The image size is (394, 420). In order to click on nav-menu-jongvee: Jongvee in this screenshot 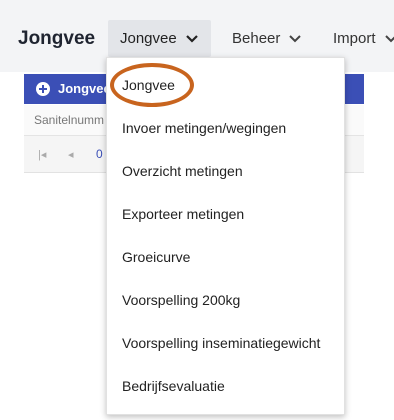, I will do `click(159, 38)`.